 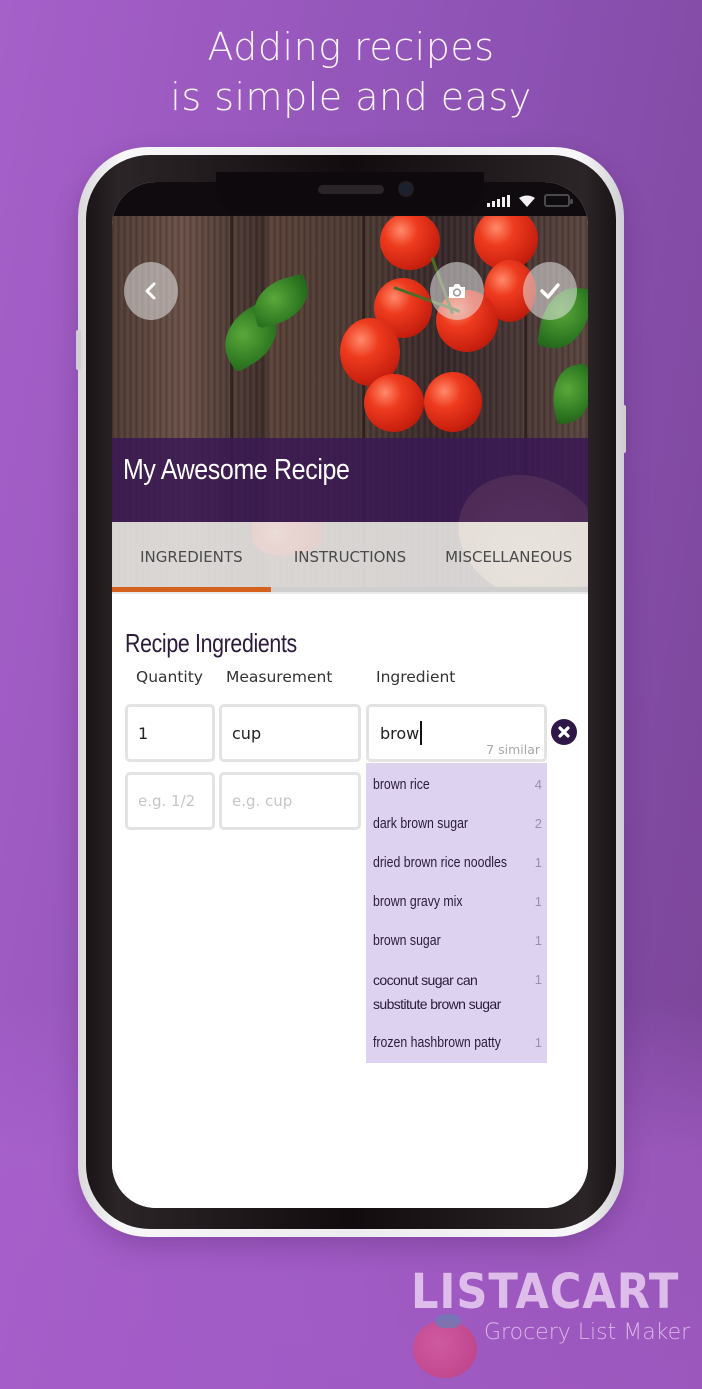 I want to click on suggestion-item: brown rice 4, so click(x=456, y=788).